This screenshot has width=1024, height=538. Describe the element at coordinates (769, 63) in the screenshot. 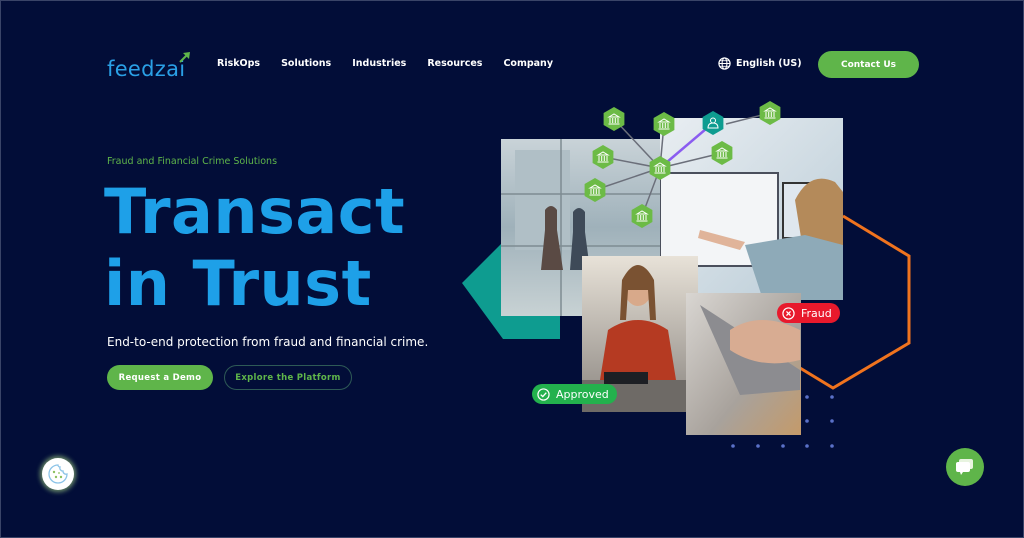

I see `language-label: English (US)` at that location.